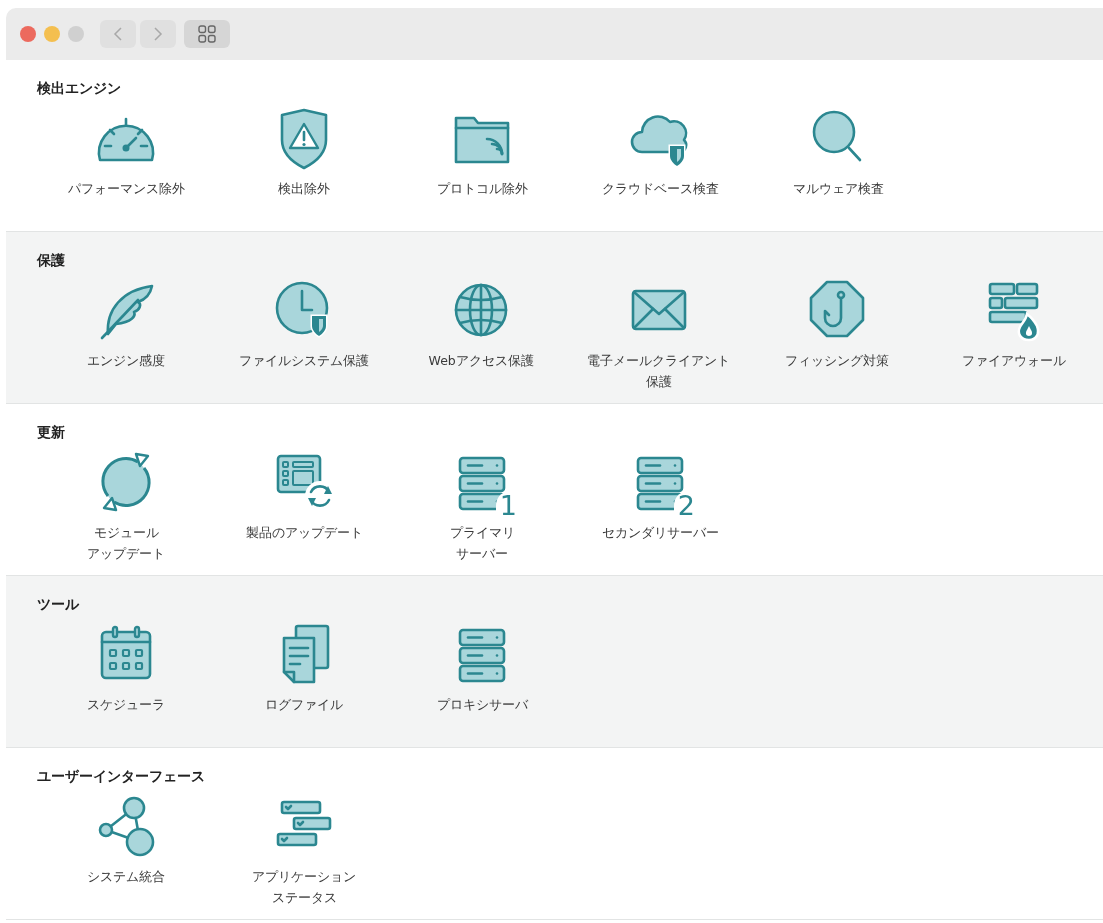 This screenshot has height=923, width=1103. I want to click on preference-item: アプリケーションステータス, so click(304, 851).